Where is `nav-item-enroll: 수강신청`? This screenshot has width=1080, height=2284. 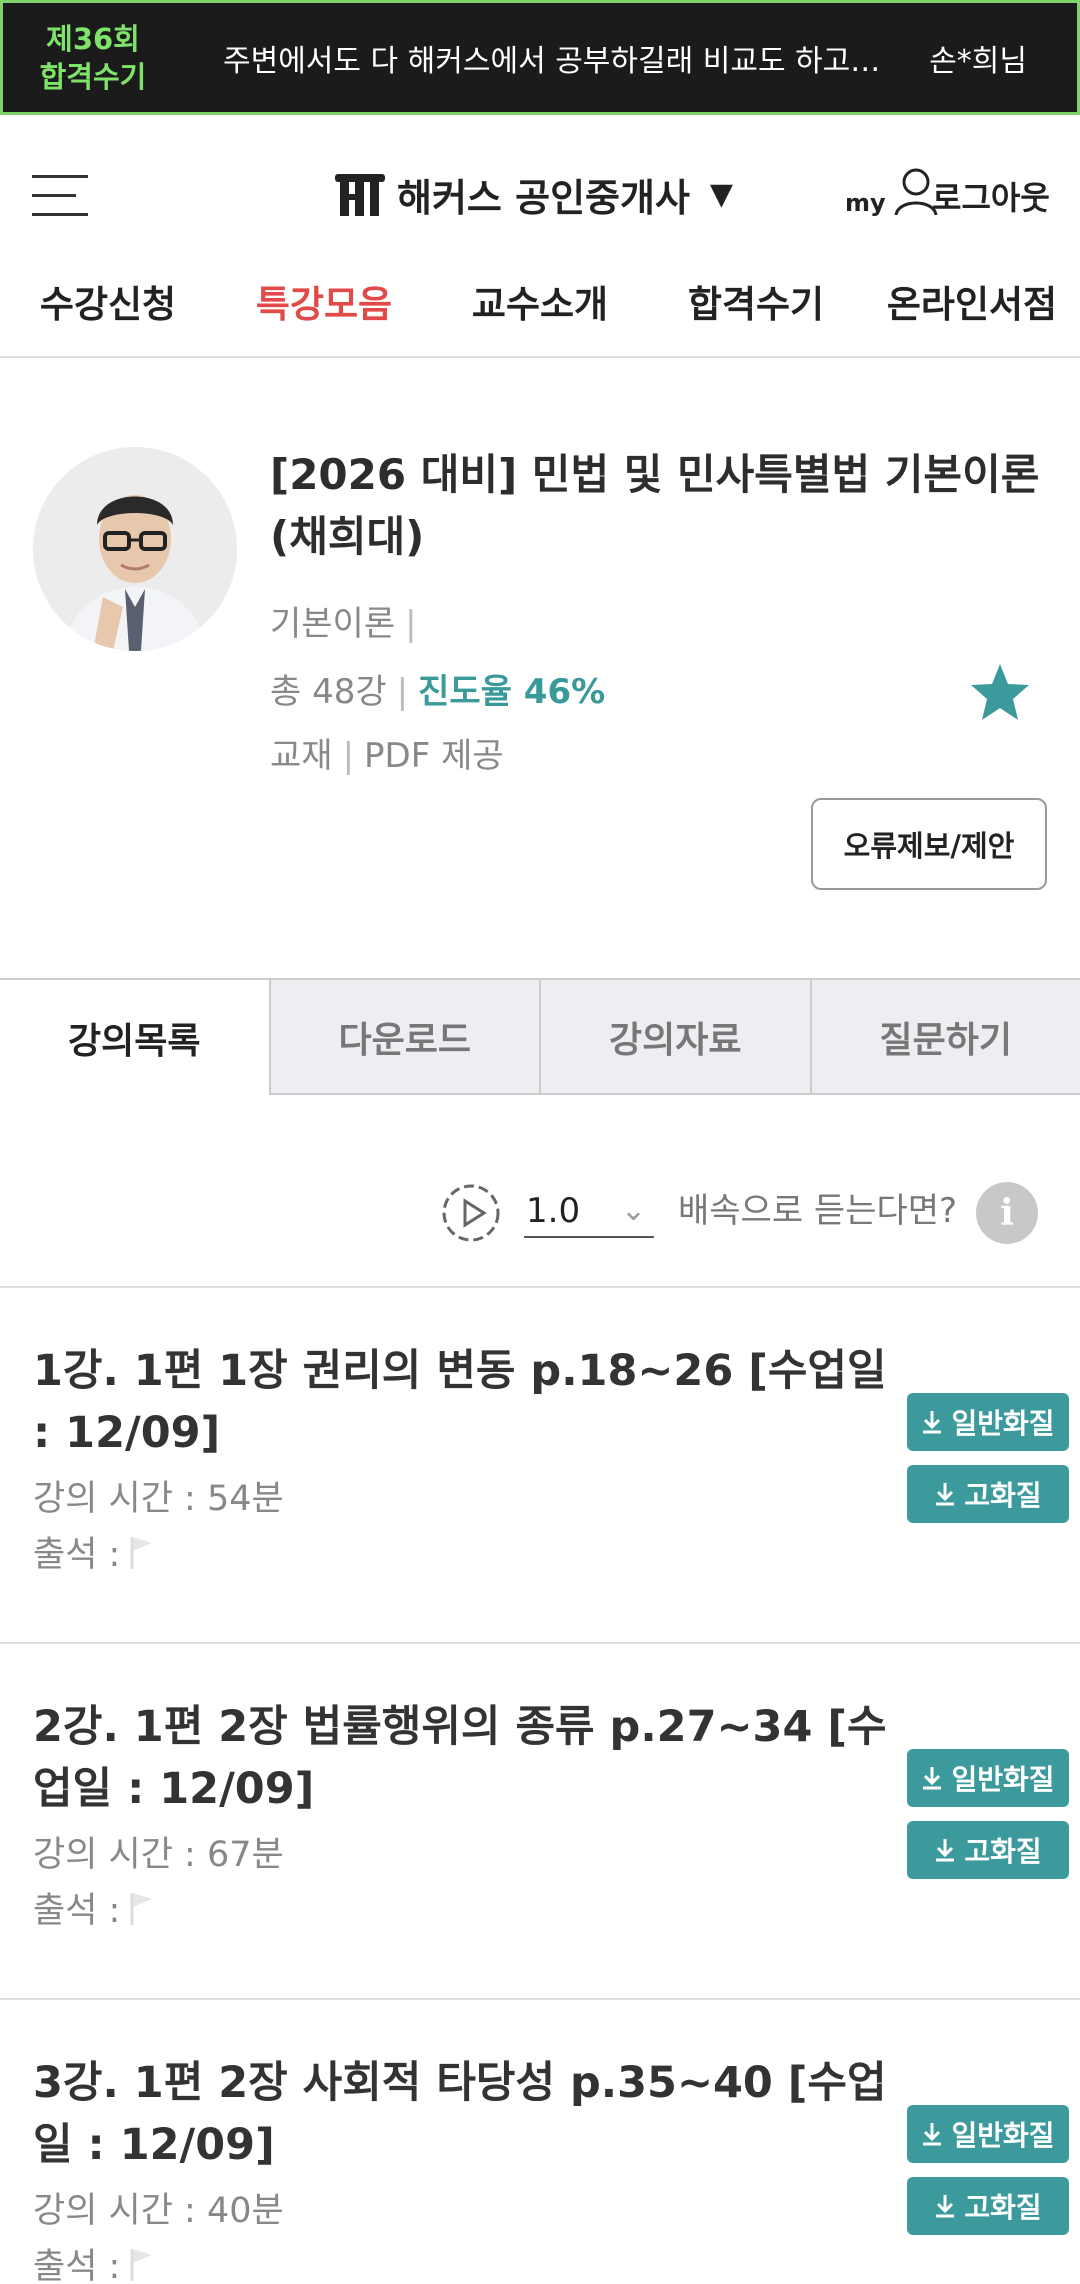 nav-item-enroll: 수강신청 is located at coordinates (108, 318).